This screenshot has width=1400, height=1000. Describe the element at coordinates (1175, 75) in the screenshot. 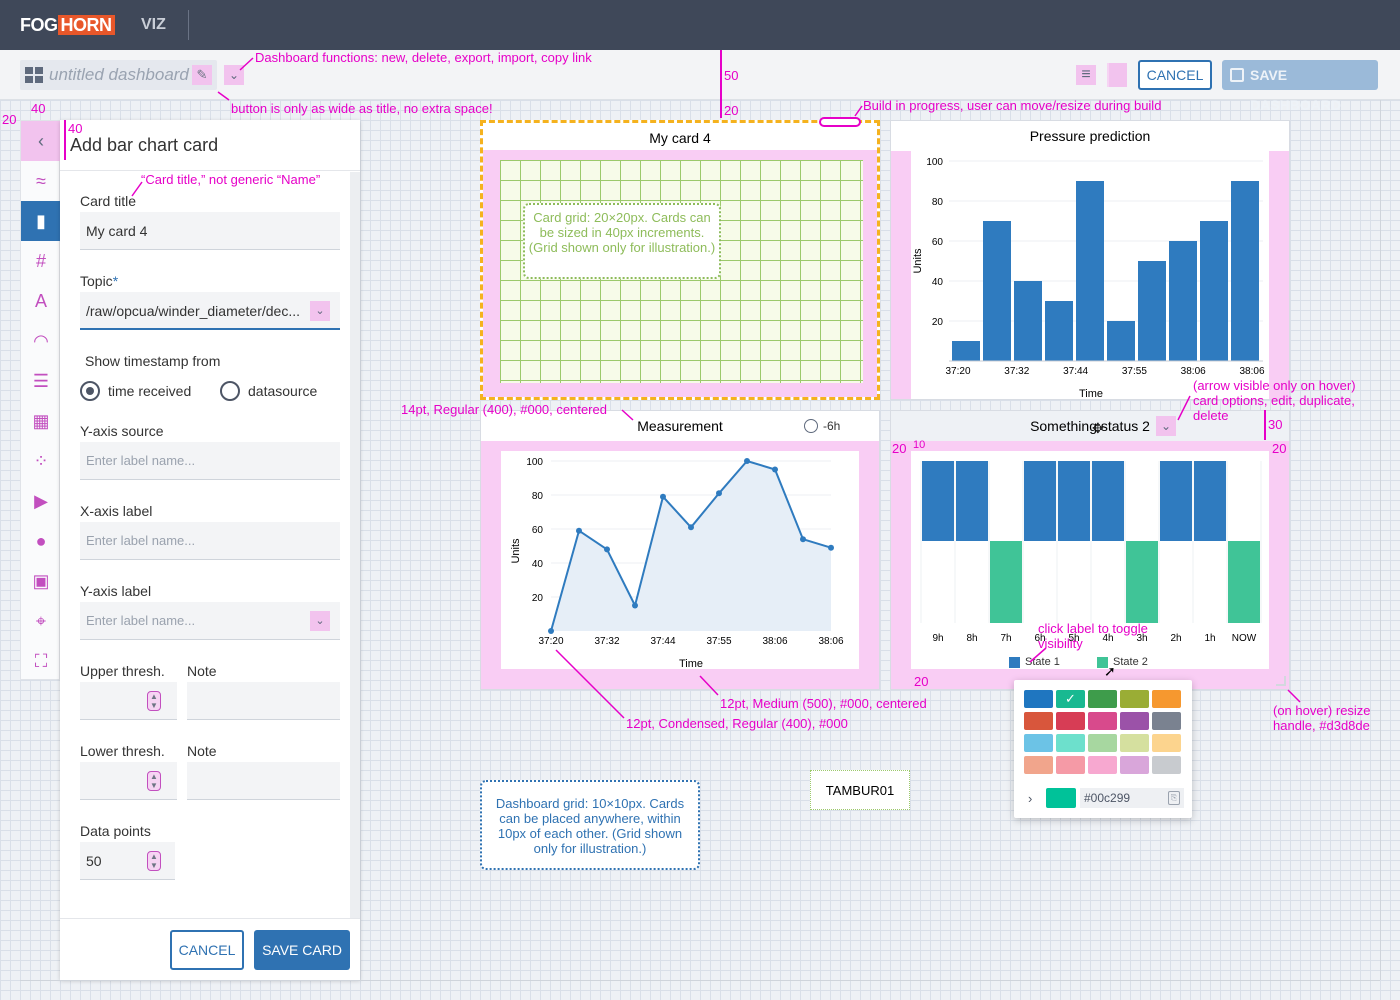

I see `cancel-button: CANCEL` at that location.